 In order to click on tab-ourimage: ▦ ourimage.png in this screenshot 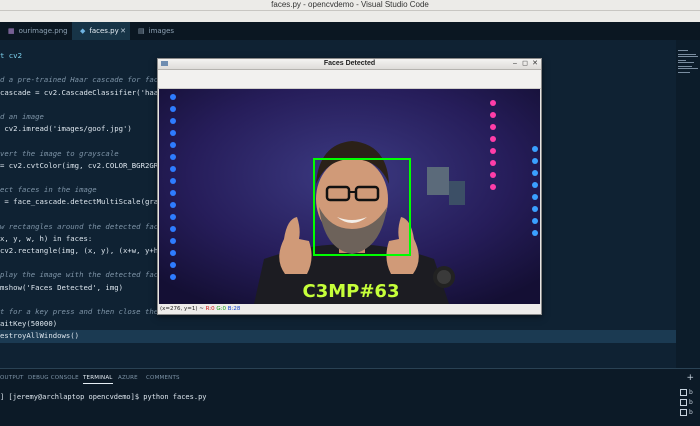, I will do `click(36, 31)`.